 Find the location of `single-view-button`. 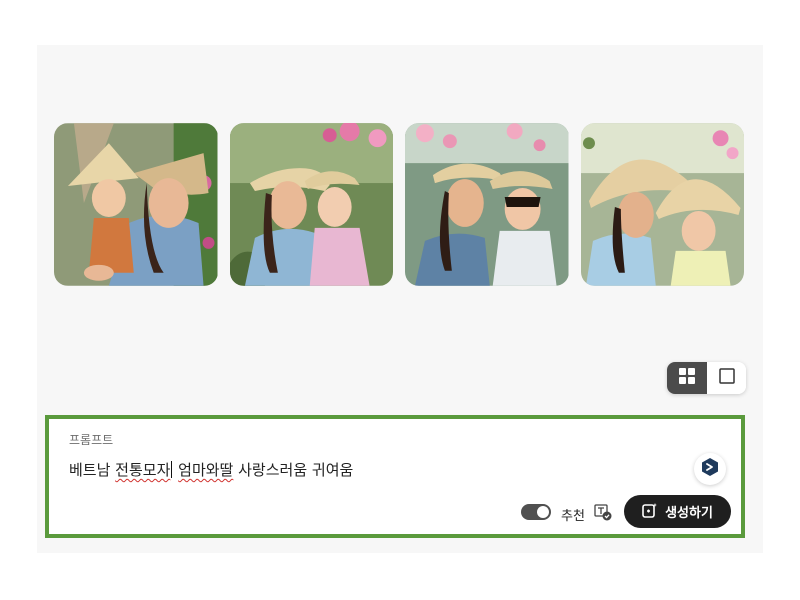

single-view-button is located at coordinates (726, 378).